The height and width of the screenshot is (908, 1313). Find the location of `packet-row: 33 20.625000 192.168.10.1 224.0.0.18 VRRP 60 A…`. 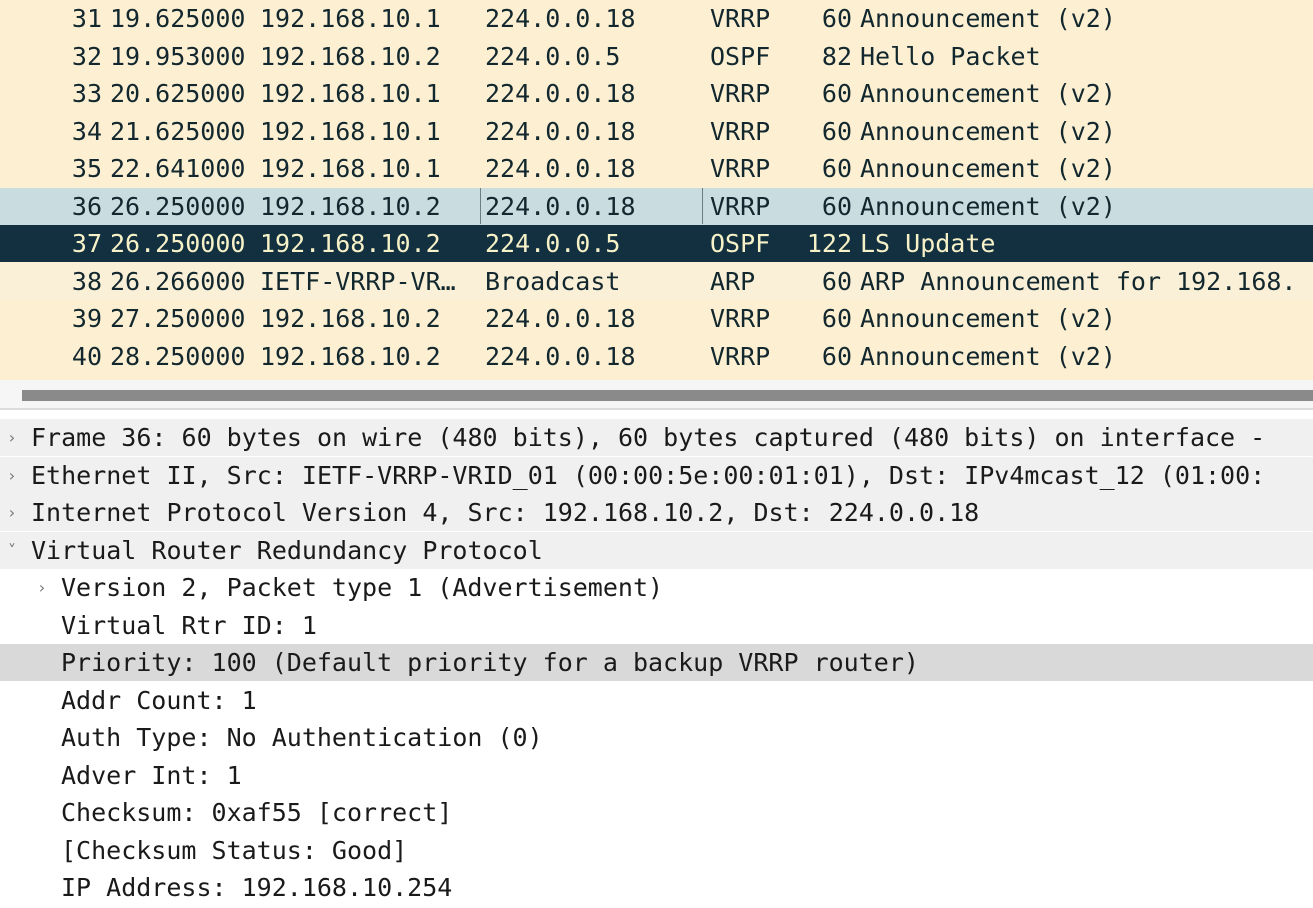

packet-row: 33 20.625000 192.168.10.1 224.0.0.18 VRRP 60 A… is located at coordinates (656, 93).